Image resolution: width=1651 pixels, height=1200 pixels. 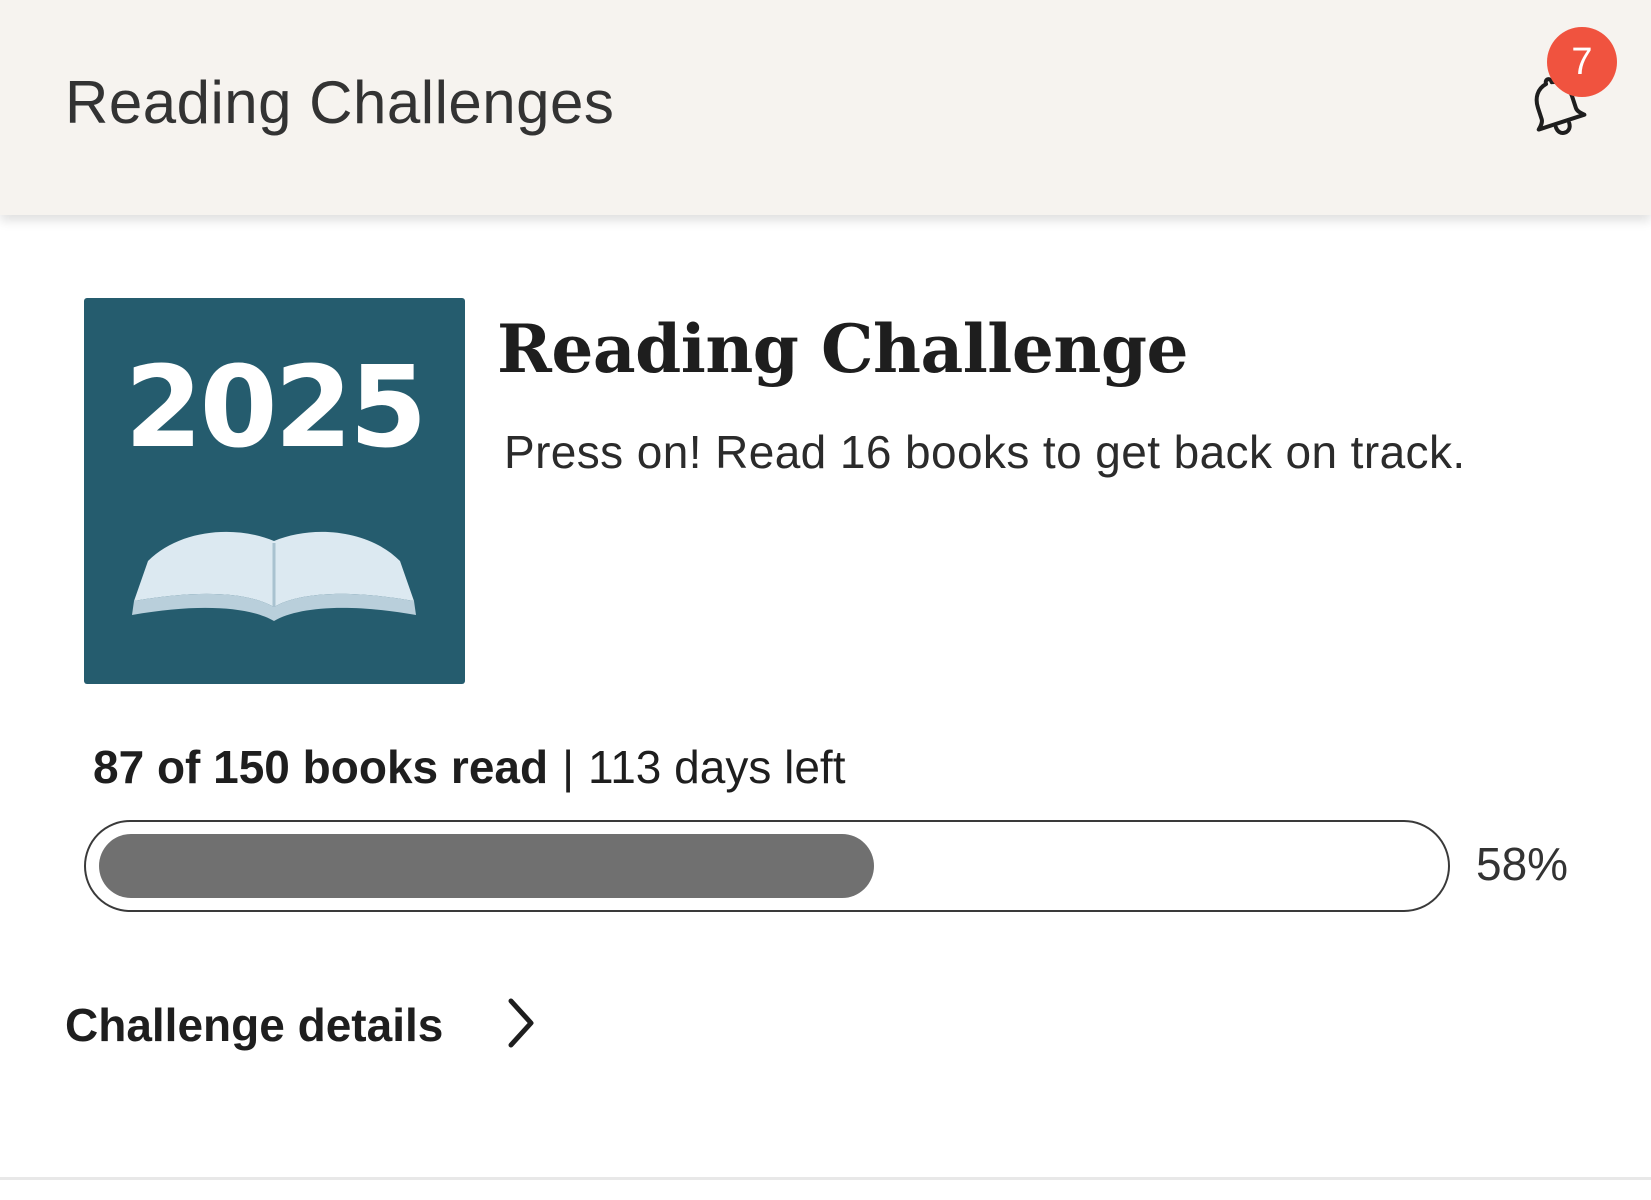 I want to click on progress-percent: 58%, so click(x=1522, y=864).